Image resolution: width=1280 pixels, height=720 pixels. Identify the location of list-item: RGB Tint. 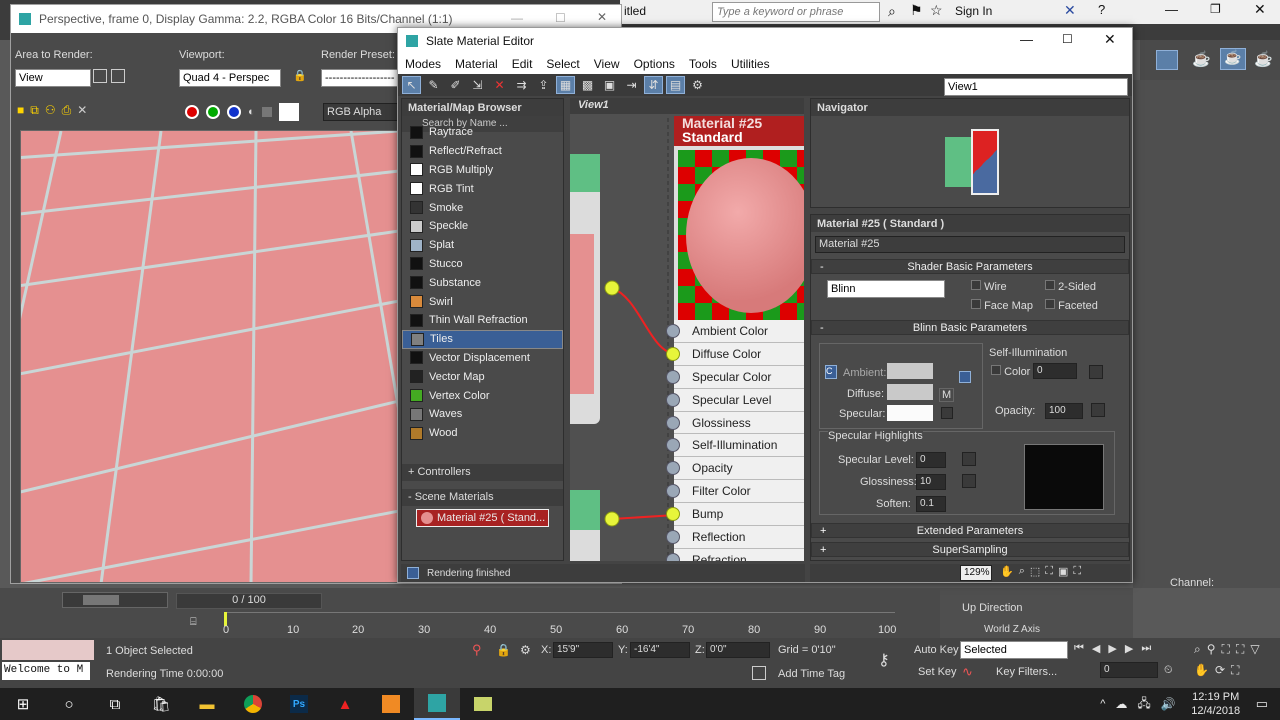
(482, 188).